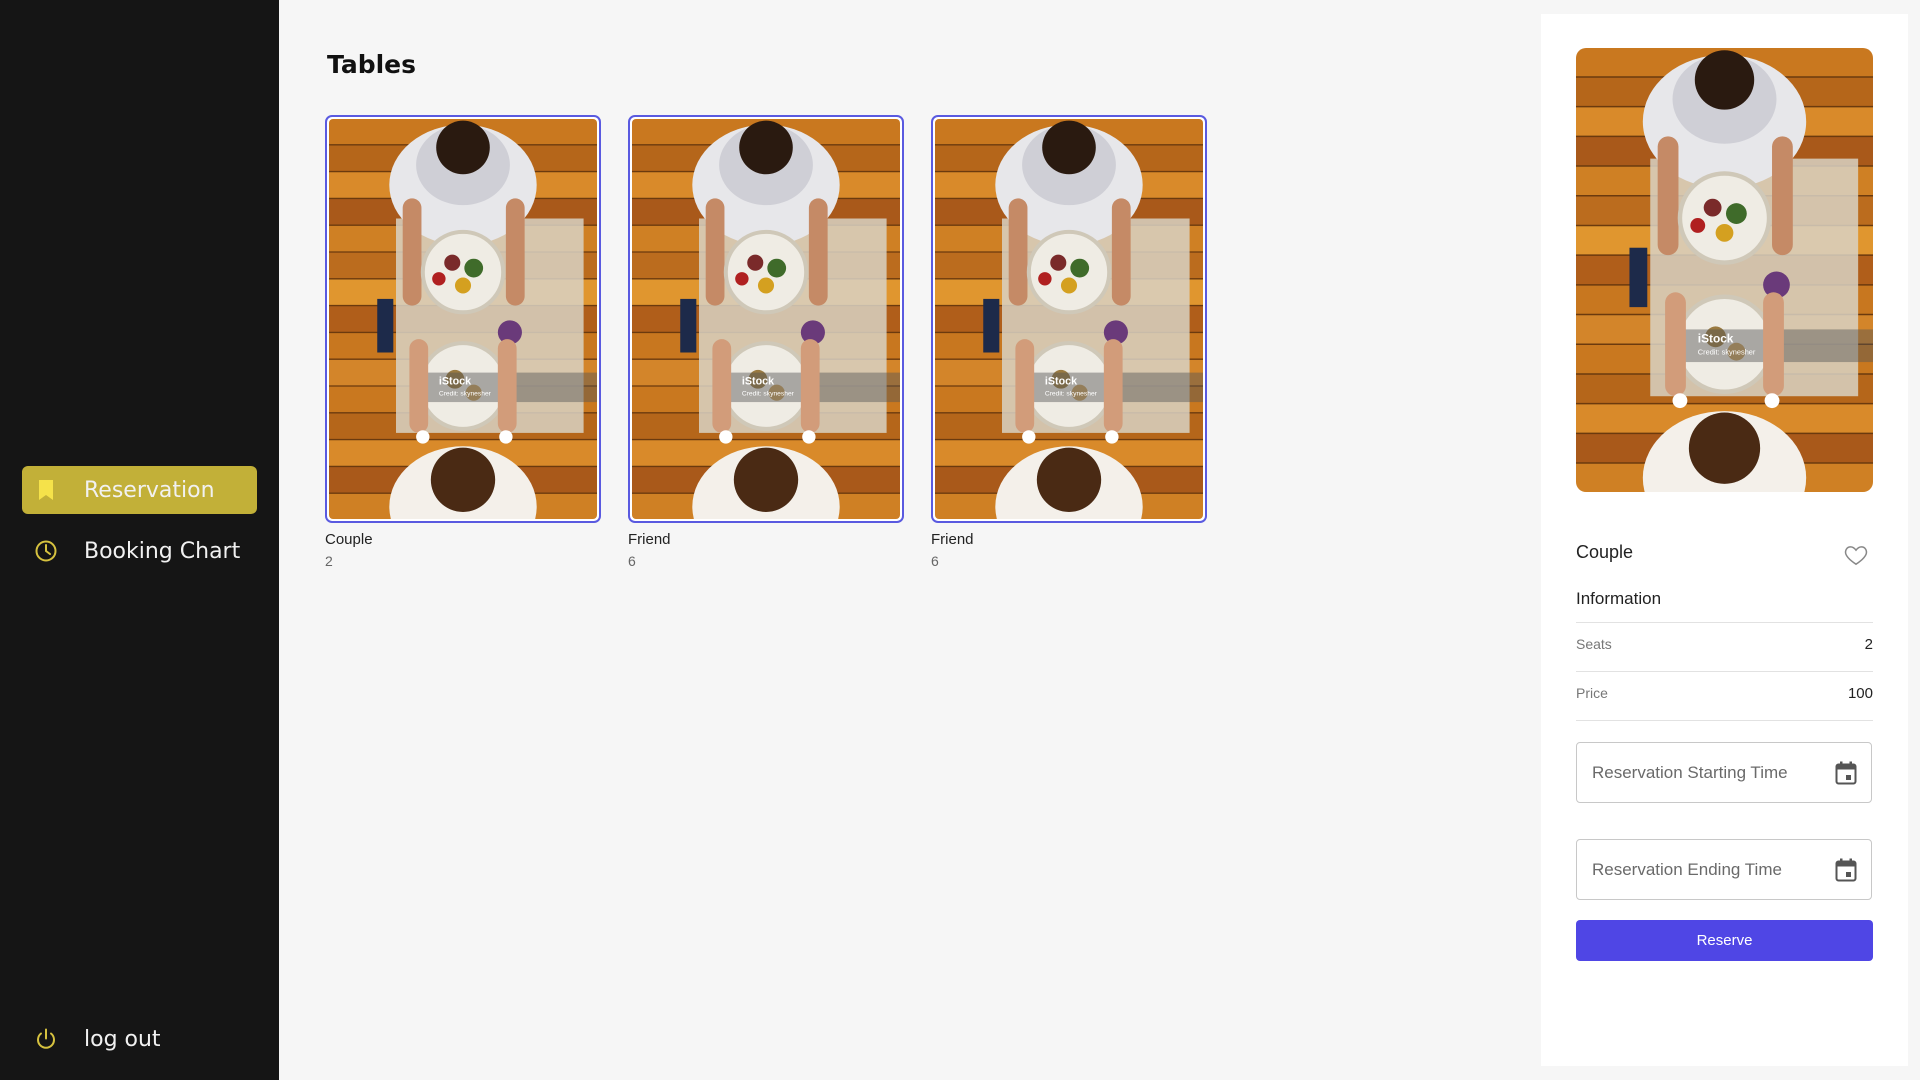  I want to click on sidebar: Reservation Booking Chart log out, so click(139, 540).